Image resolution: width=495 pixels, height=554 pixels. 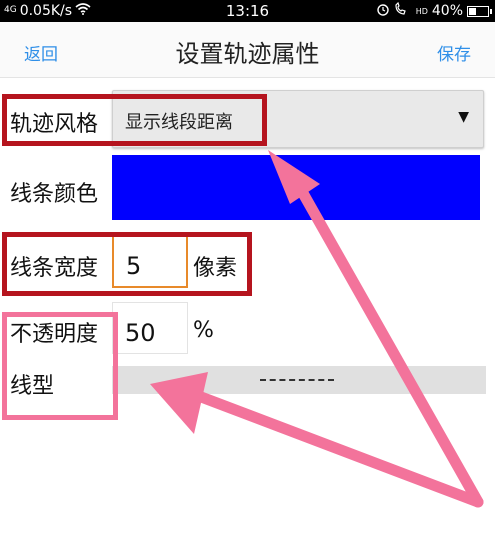 I want to click on status-bar: 4G 0.05K/s 13:16 HD 40%, so click(x=247, y=11).